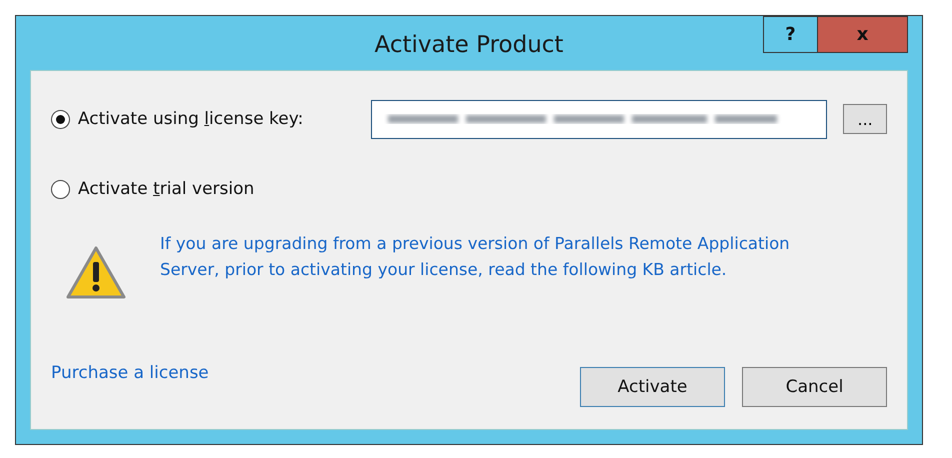 The height and width of the screenshot is (458, 952). What do you see at coordinates (599, 119) in the screenshot?
I see `license-key-field` at bounding box center [599, 119].